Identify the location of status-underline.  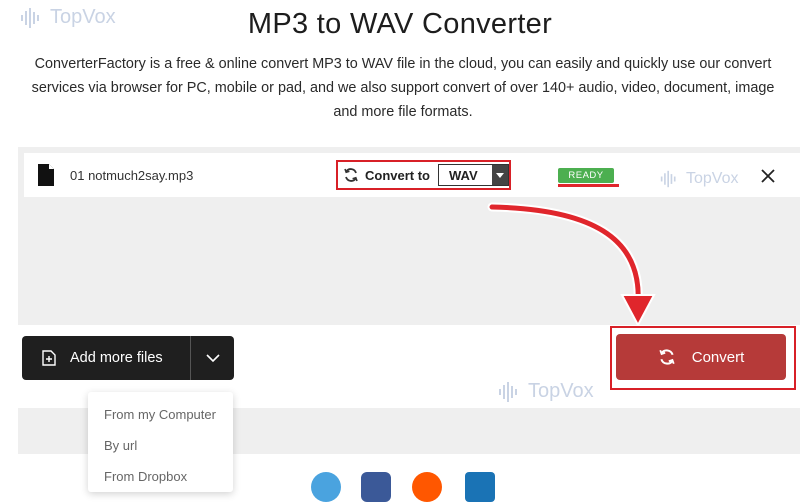
(588, 185).